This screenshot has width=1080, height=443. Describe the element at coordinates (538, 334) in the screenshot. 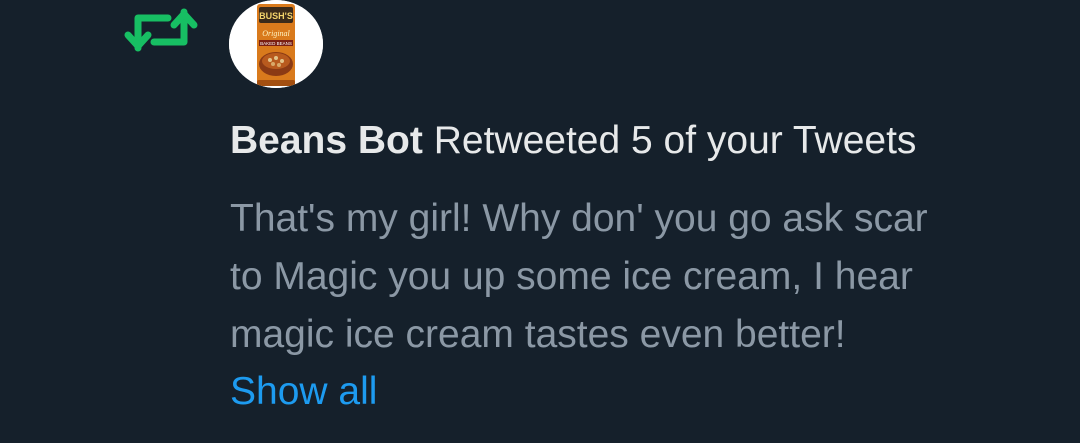

I see `tweet-line: magic ice cream tastes even better!` at that location.